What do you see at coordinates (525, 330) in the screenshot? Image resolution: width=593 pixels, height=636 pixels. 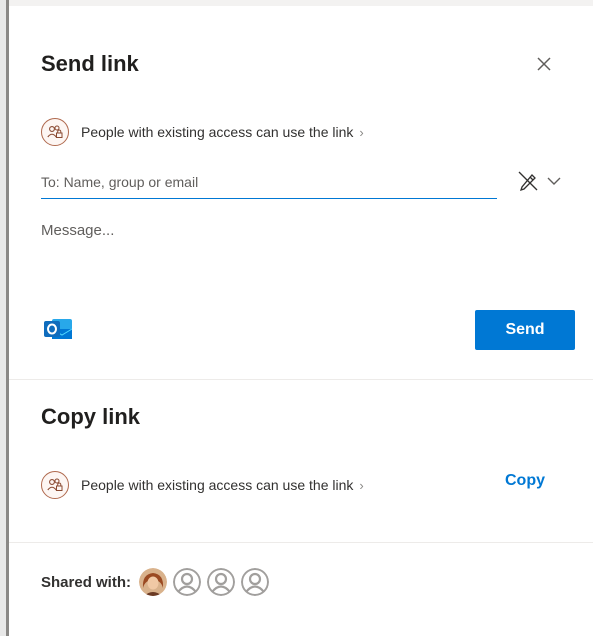 I see `send-button: Send` at bounding box center [525, 330].